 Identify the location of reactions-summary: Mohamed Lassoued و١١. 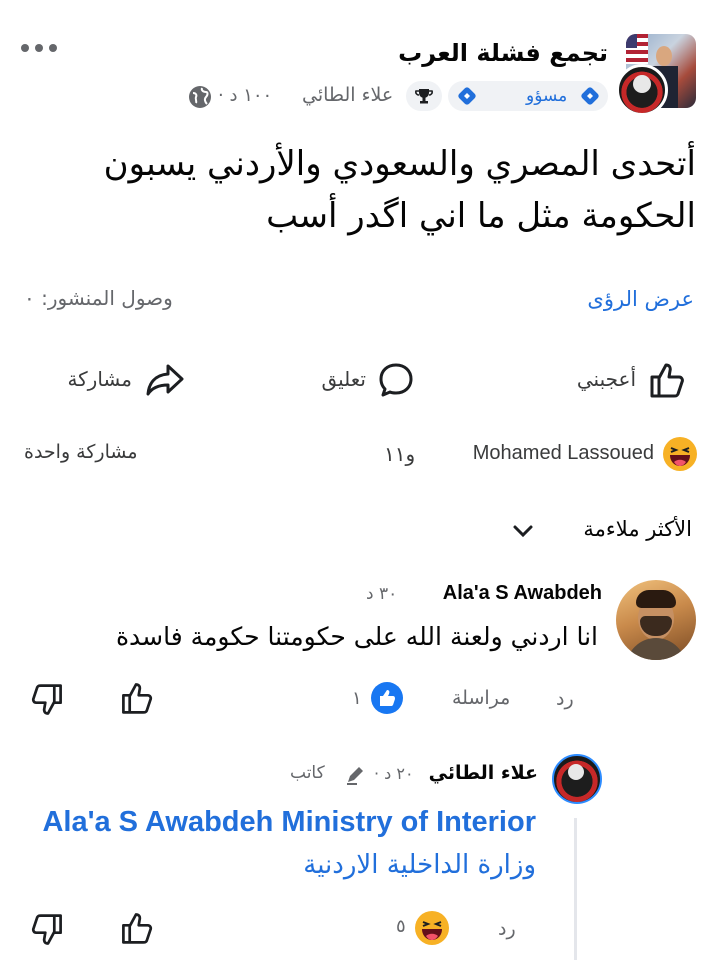
(539, 454).